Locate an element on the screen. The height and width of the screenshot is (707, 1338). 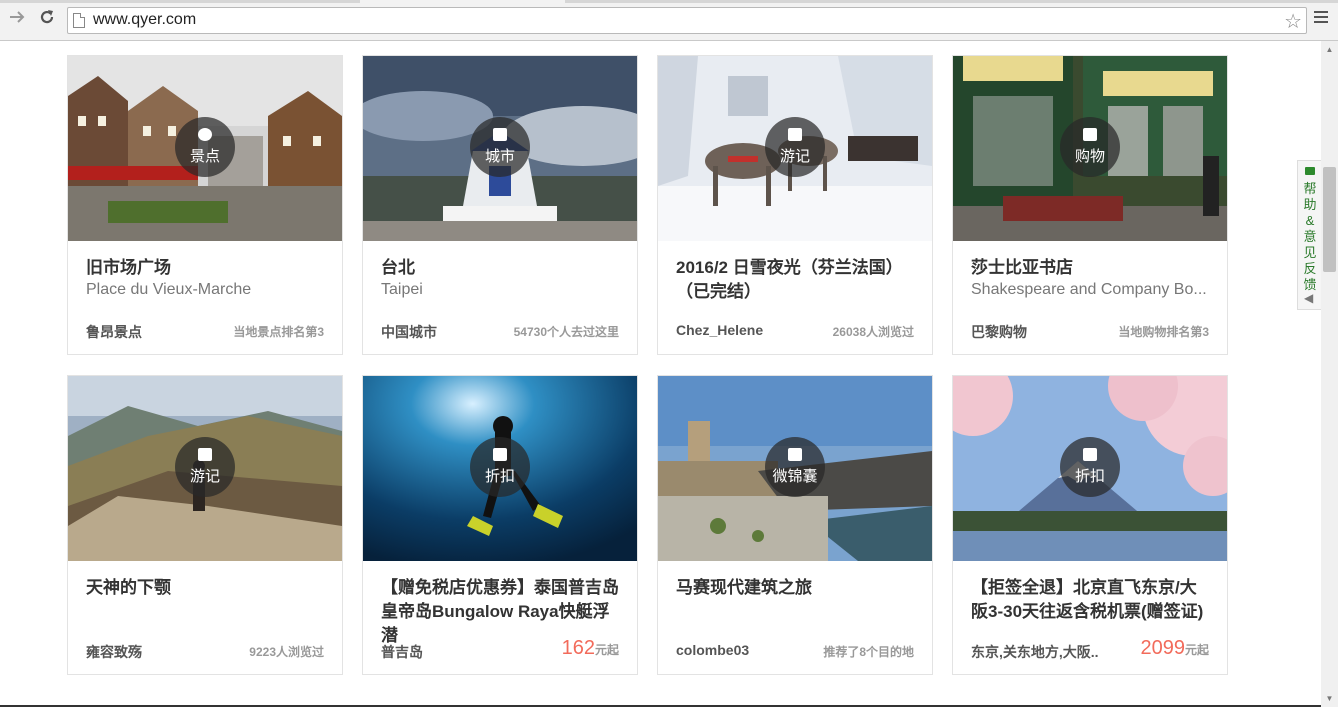
card-gods-jaw: 游记 天神的下颚 雍容致殇 9223人浏览过 is located at coordinates (205, 525).